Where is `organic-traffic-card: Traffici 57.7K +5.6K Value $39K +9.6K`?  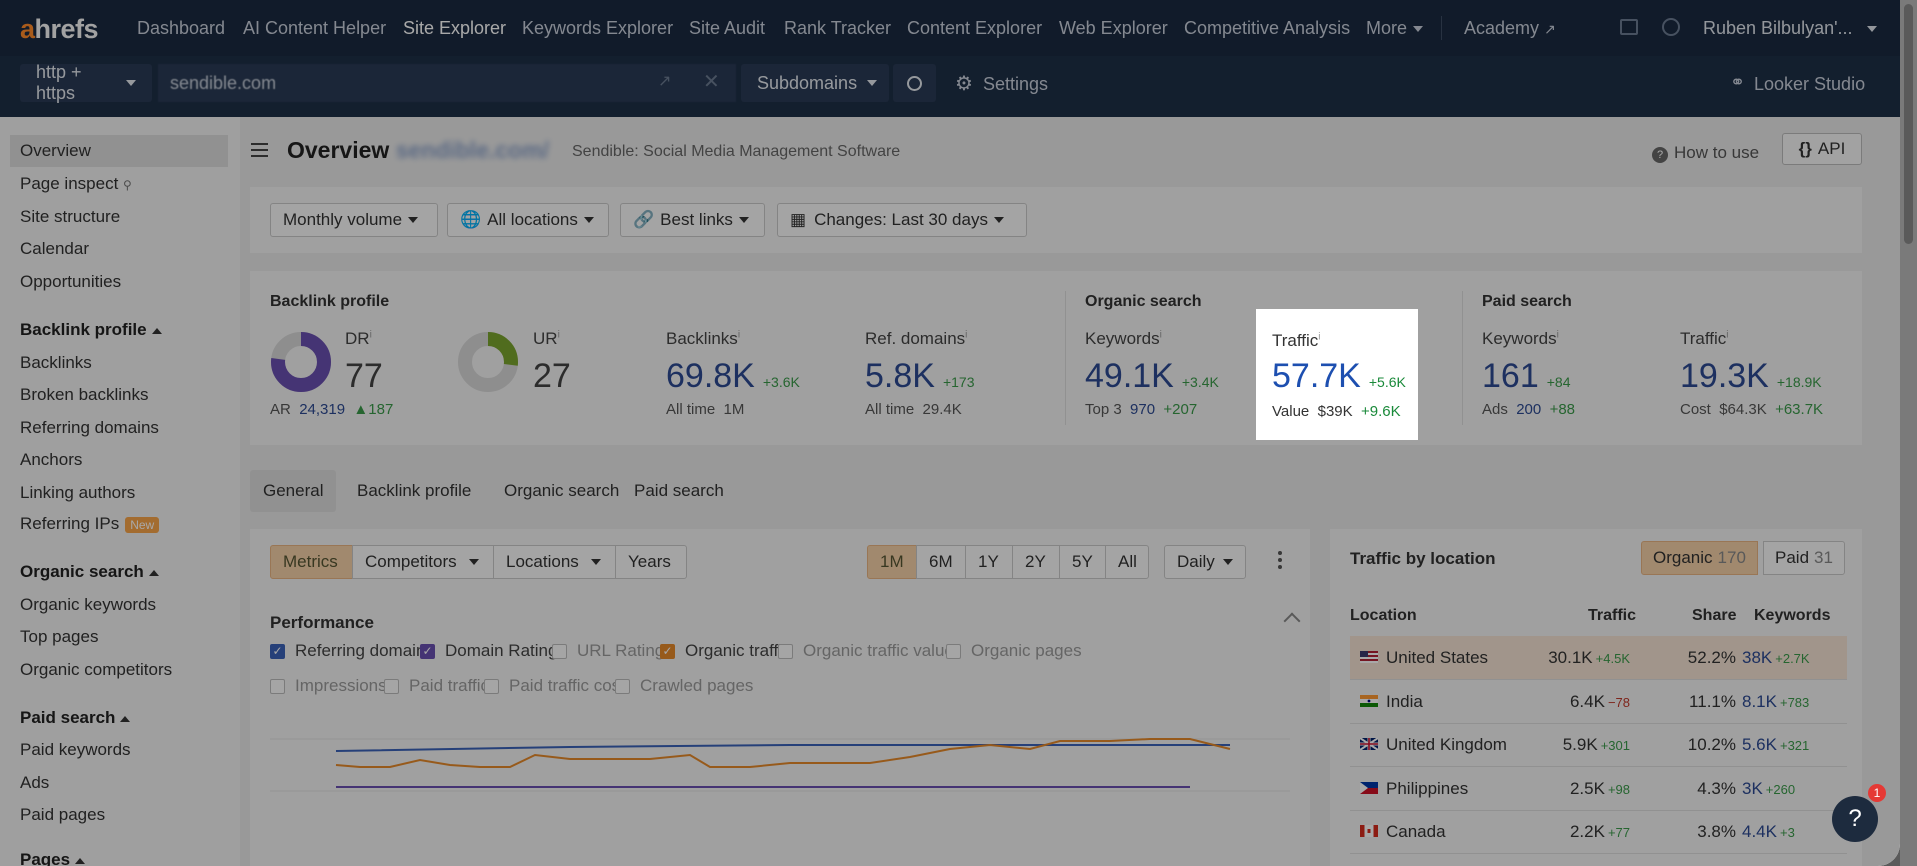
organic-traffic-card: Traffici 57.7K +5.6K Value $39K +9.6K is located at coordinates (1337, 374).